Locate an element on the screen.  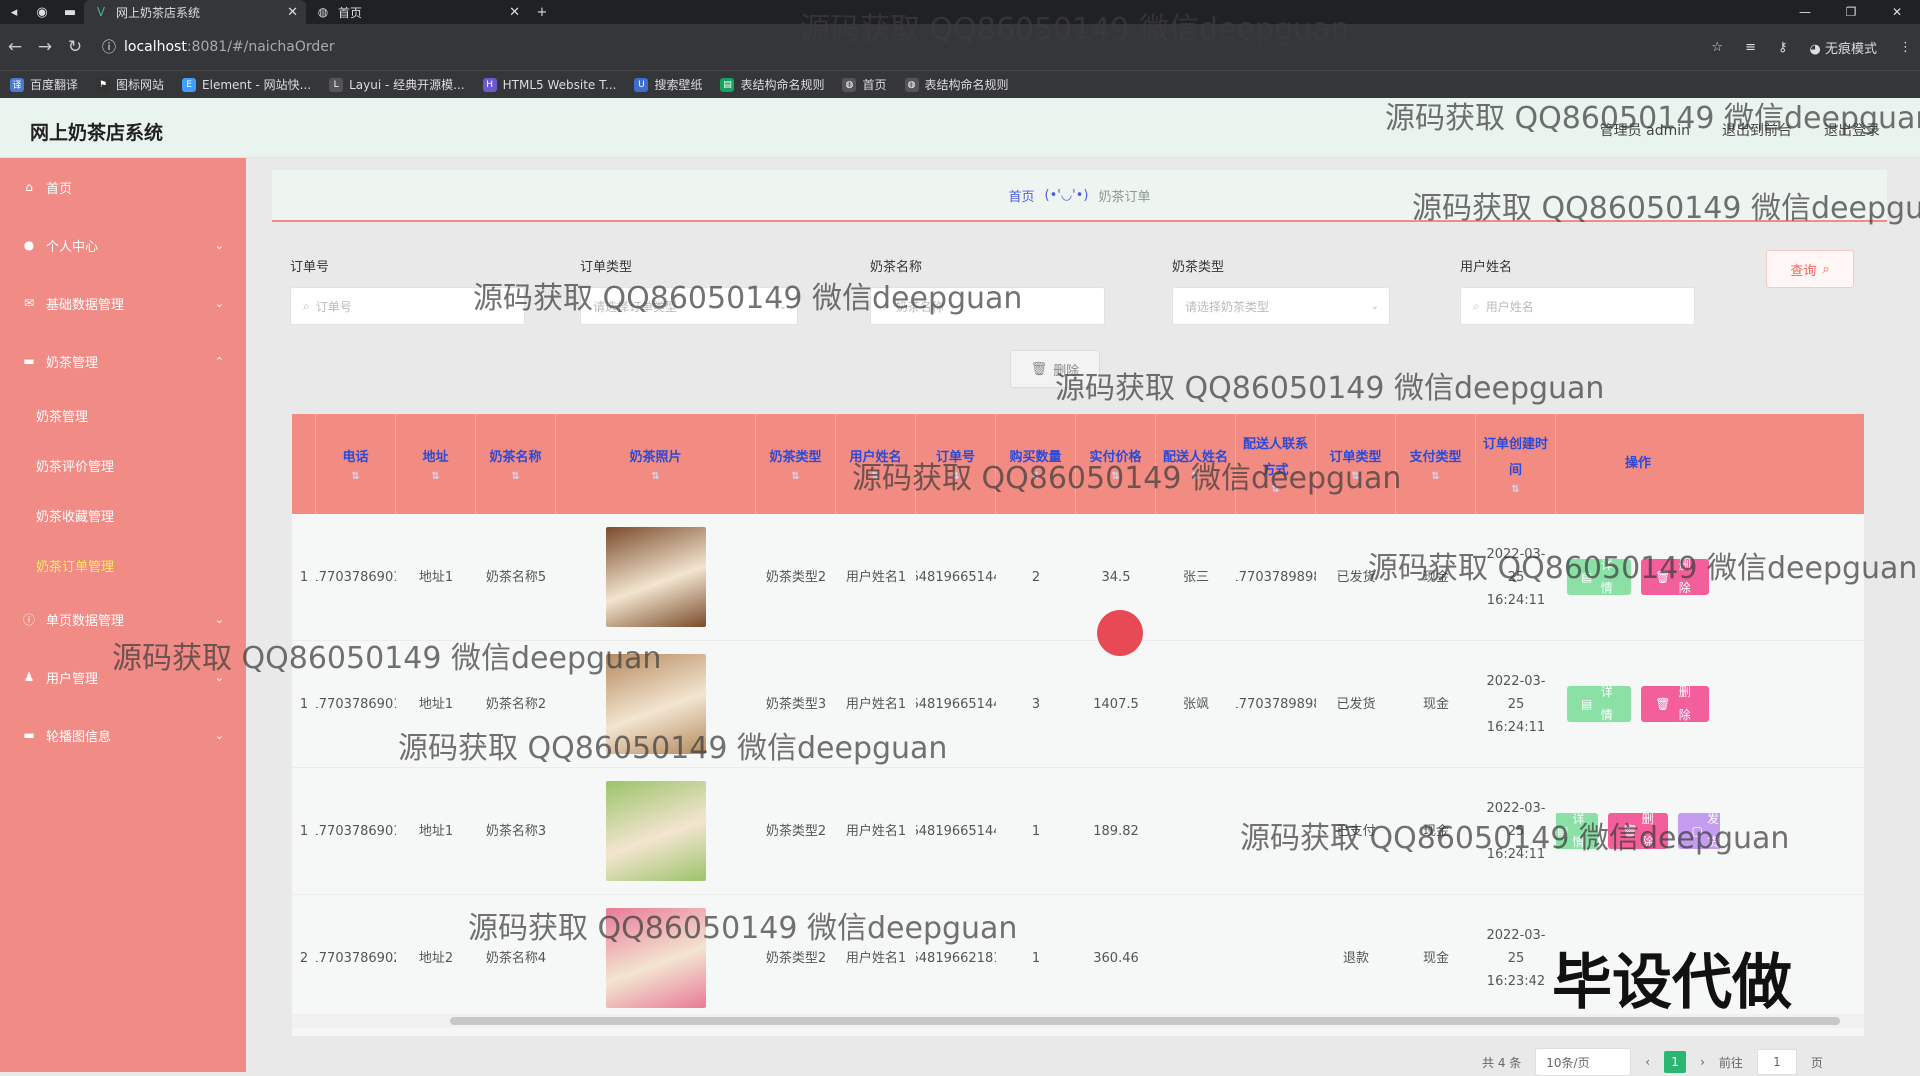
audio-icon: ◂ is located at coordinates (14, 12).